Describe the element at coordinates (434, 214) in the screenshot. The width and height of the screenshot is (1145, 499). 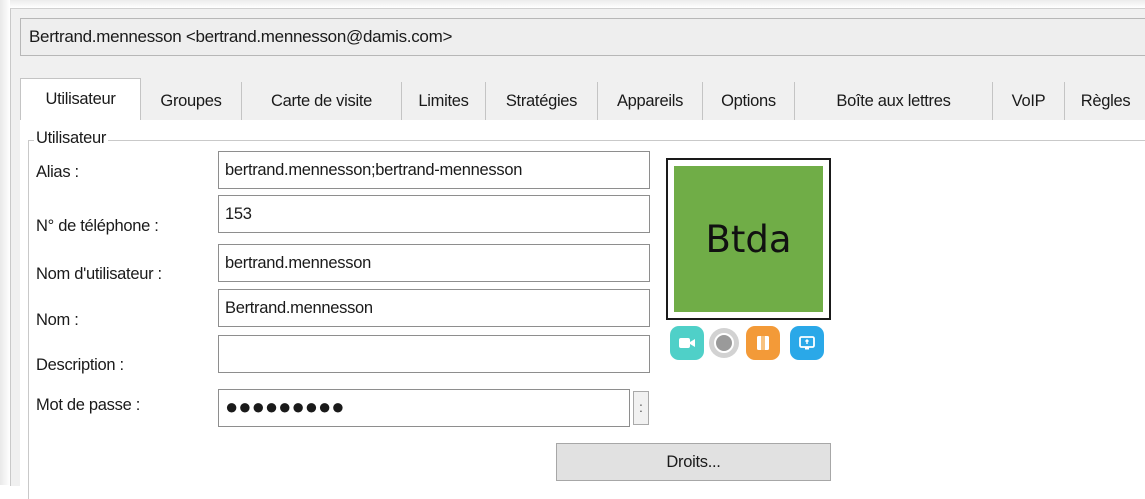
I see `phone-field: 153` at that location.